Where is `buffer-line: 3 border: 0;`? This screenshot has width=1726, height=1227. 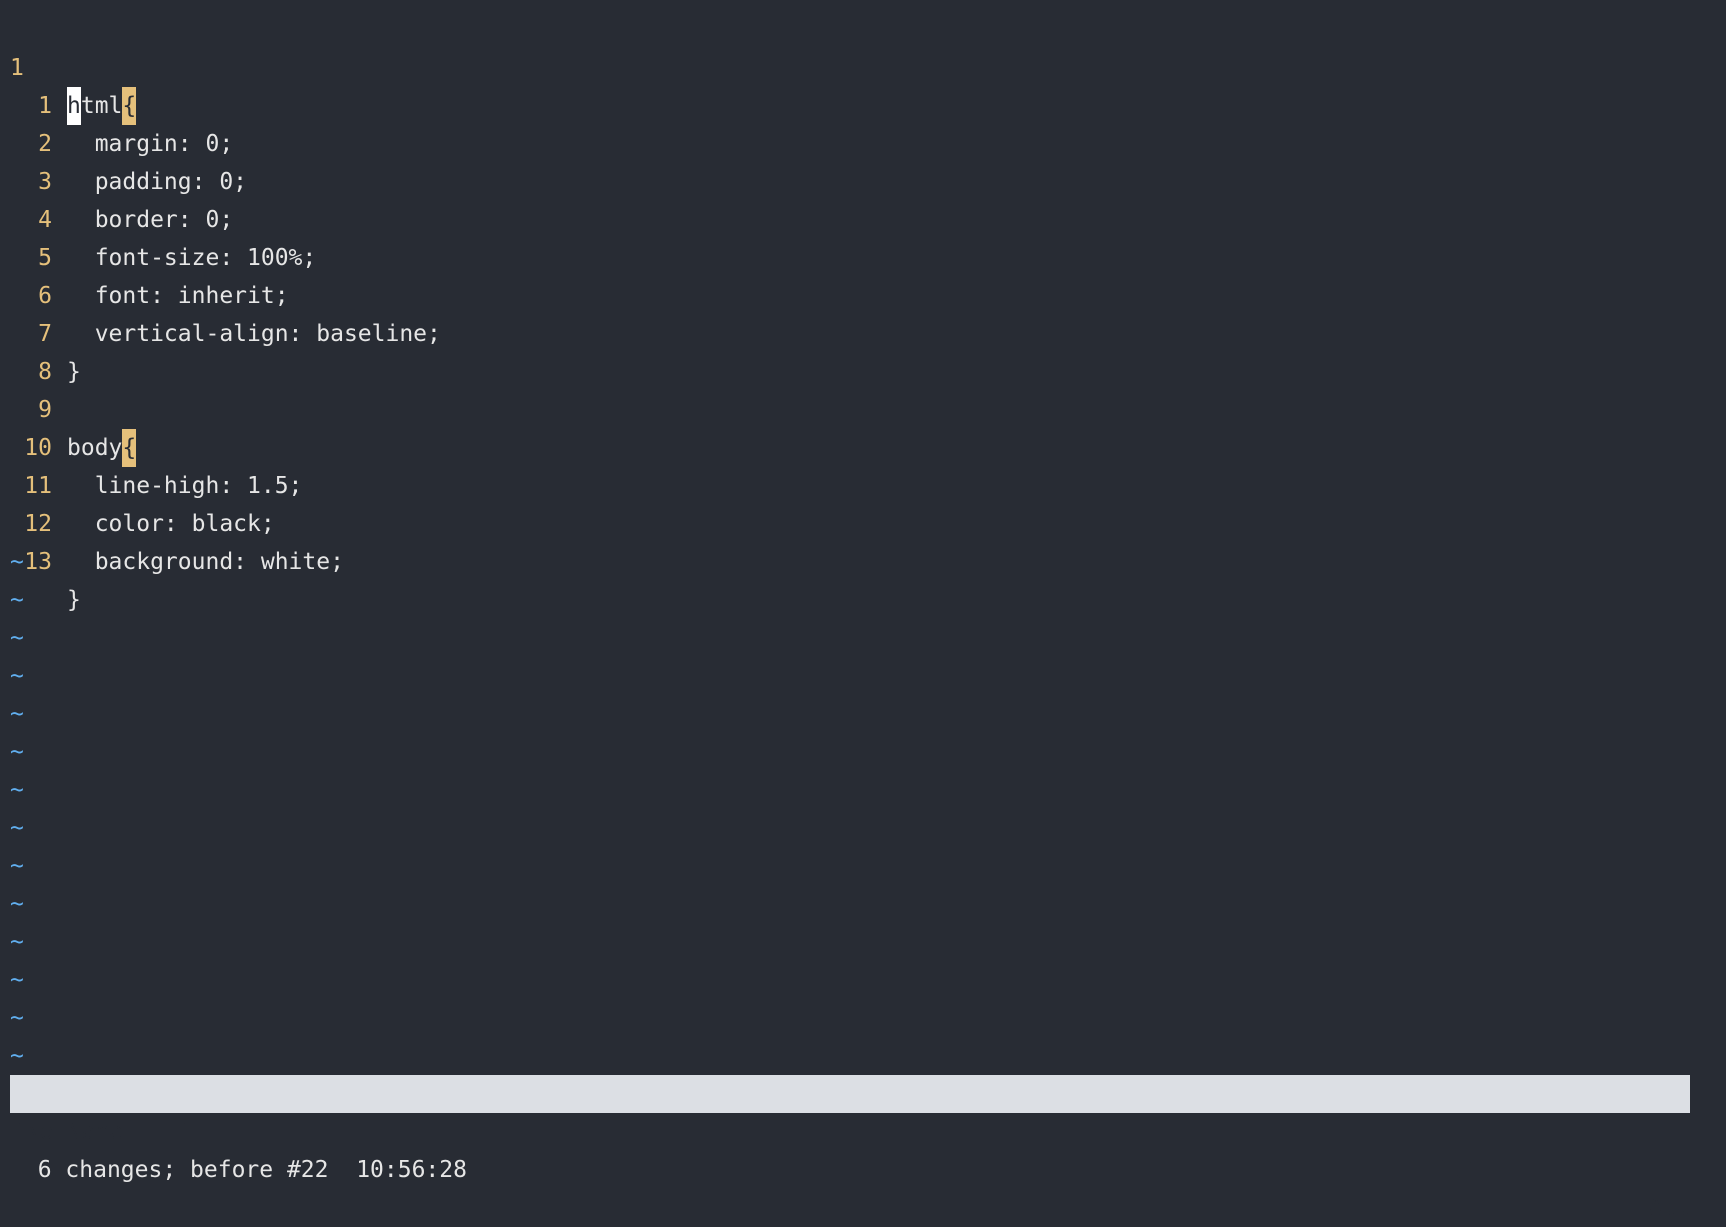 buffer-line: 3 border: 0; is located at coordinates (863, 179).